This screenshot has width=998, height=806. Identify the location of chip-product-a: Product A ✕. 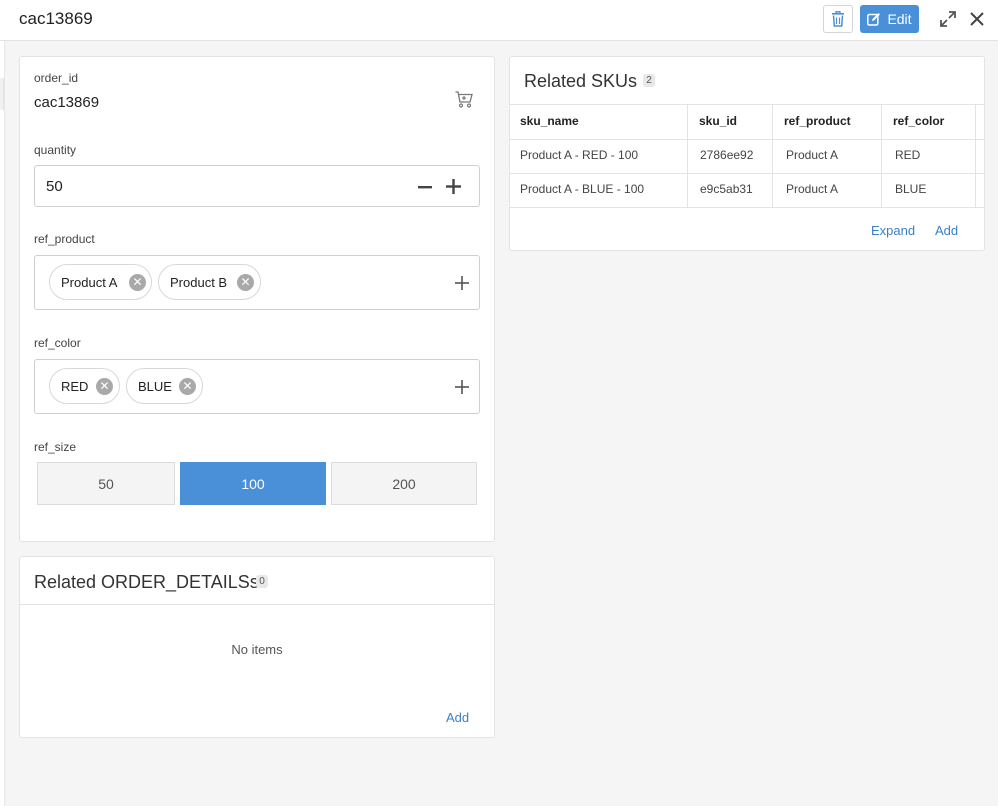
(100, 282).